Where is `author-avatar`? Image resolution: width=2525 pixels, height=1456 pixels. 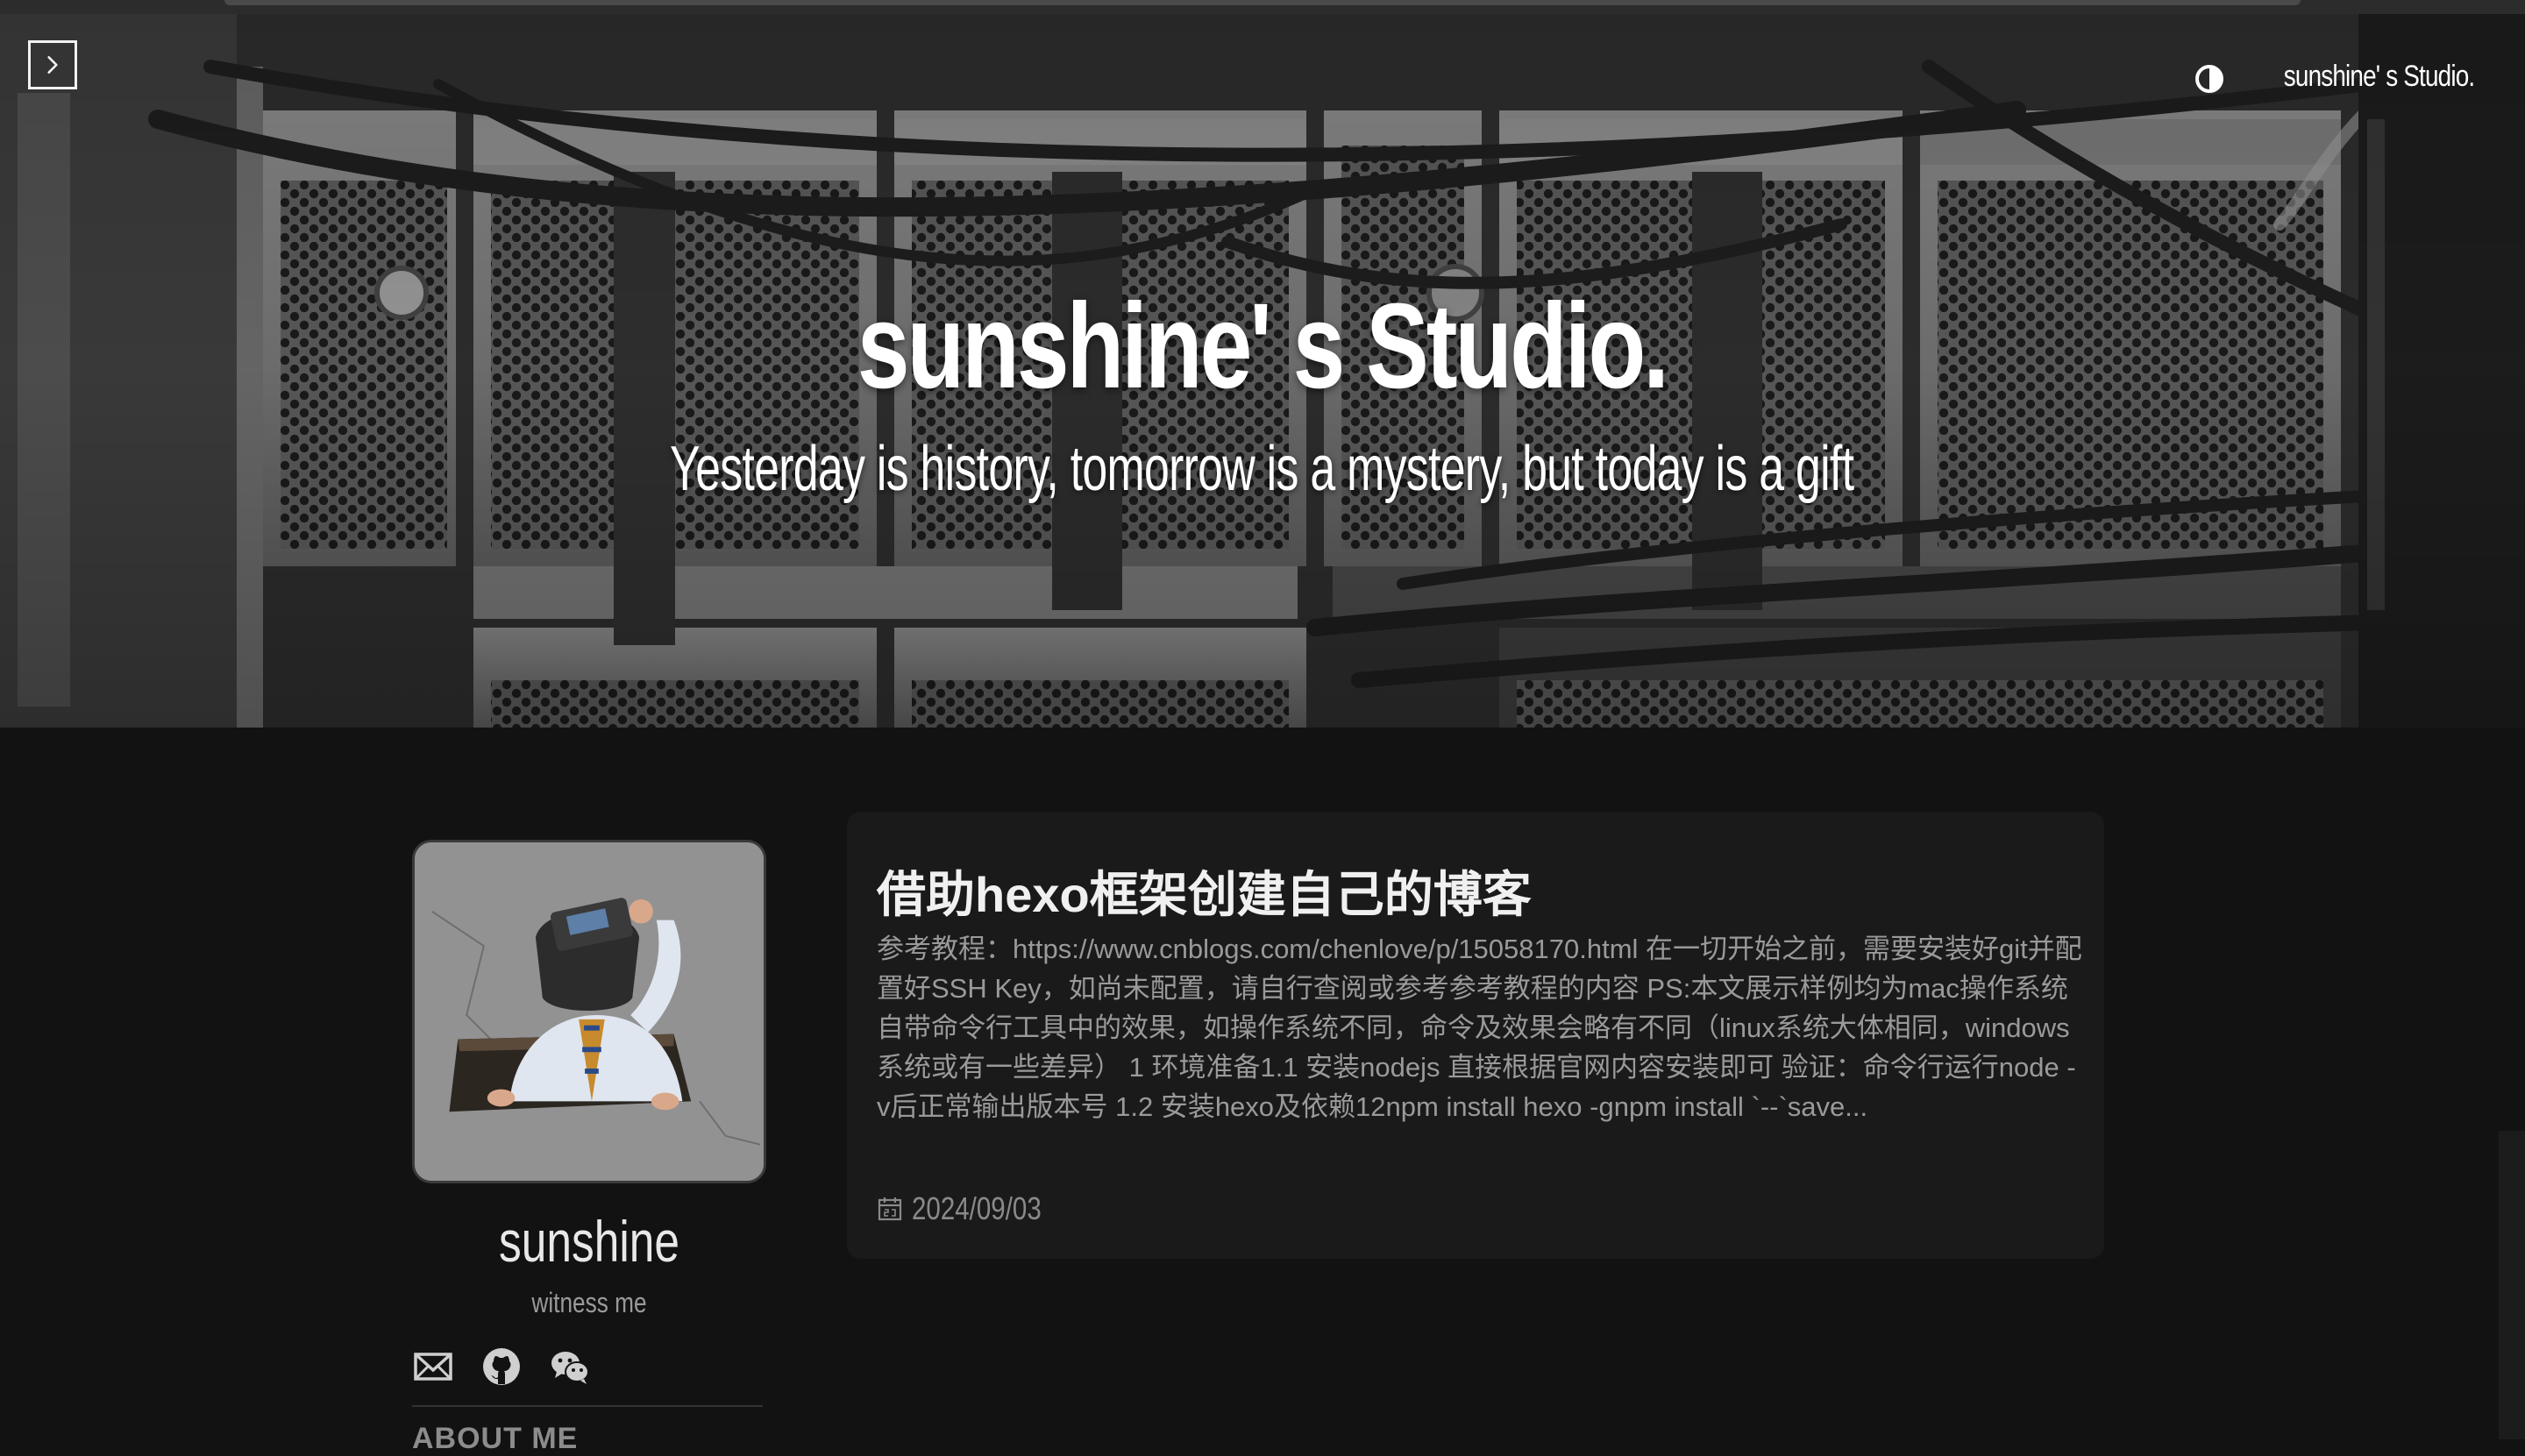 author-avatar is located at coordinates (589, 1011).